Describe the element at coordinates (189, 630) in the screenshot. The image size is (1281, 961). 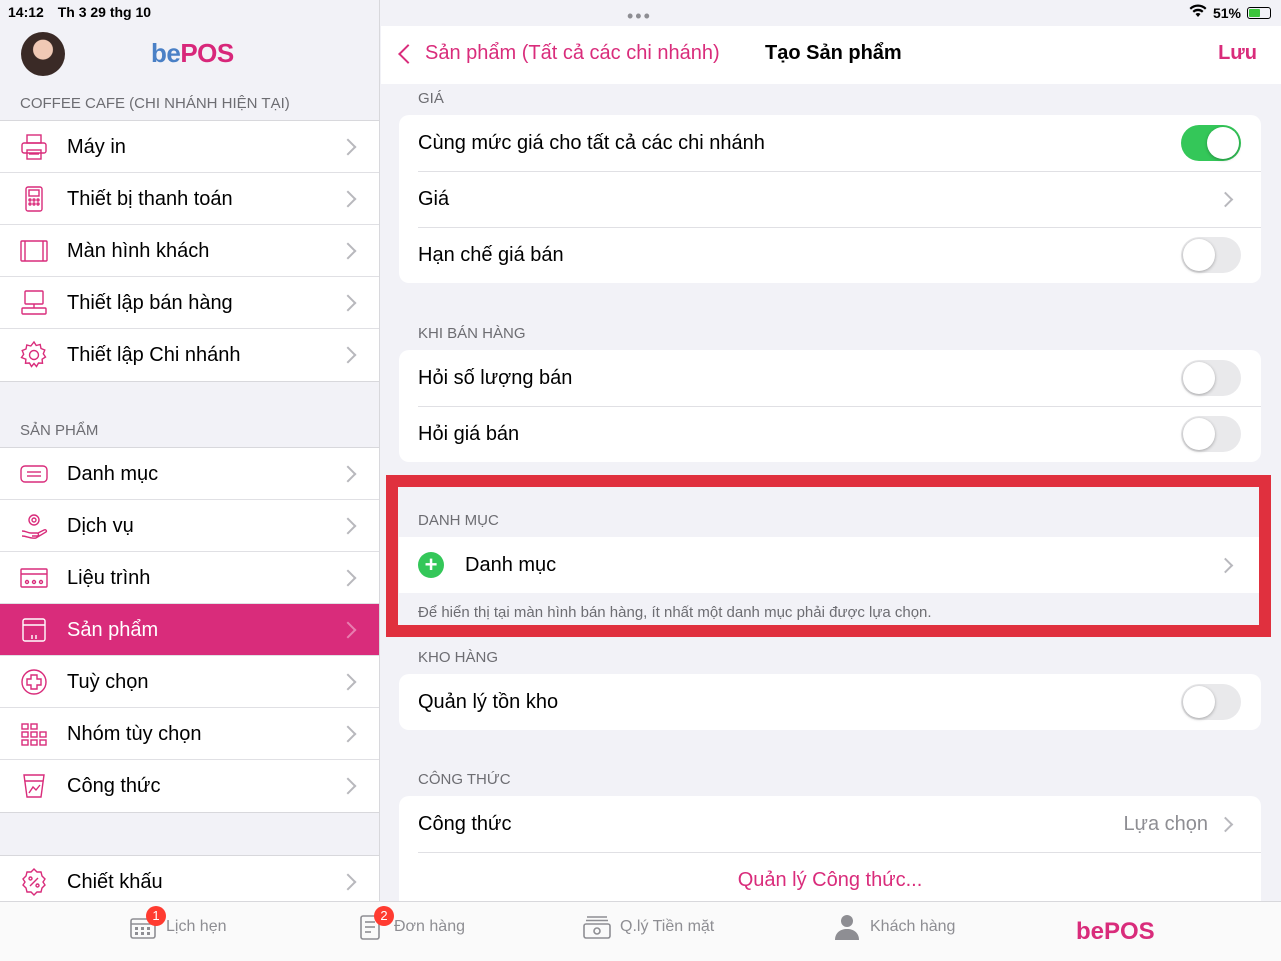
I see `sidebar-item-product: Sản phẩm` at that location.